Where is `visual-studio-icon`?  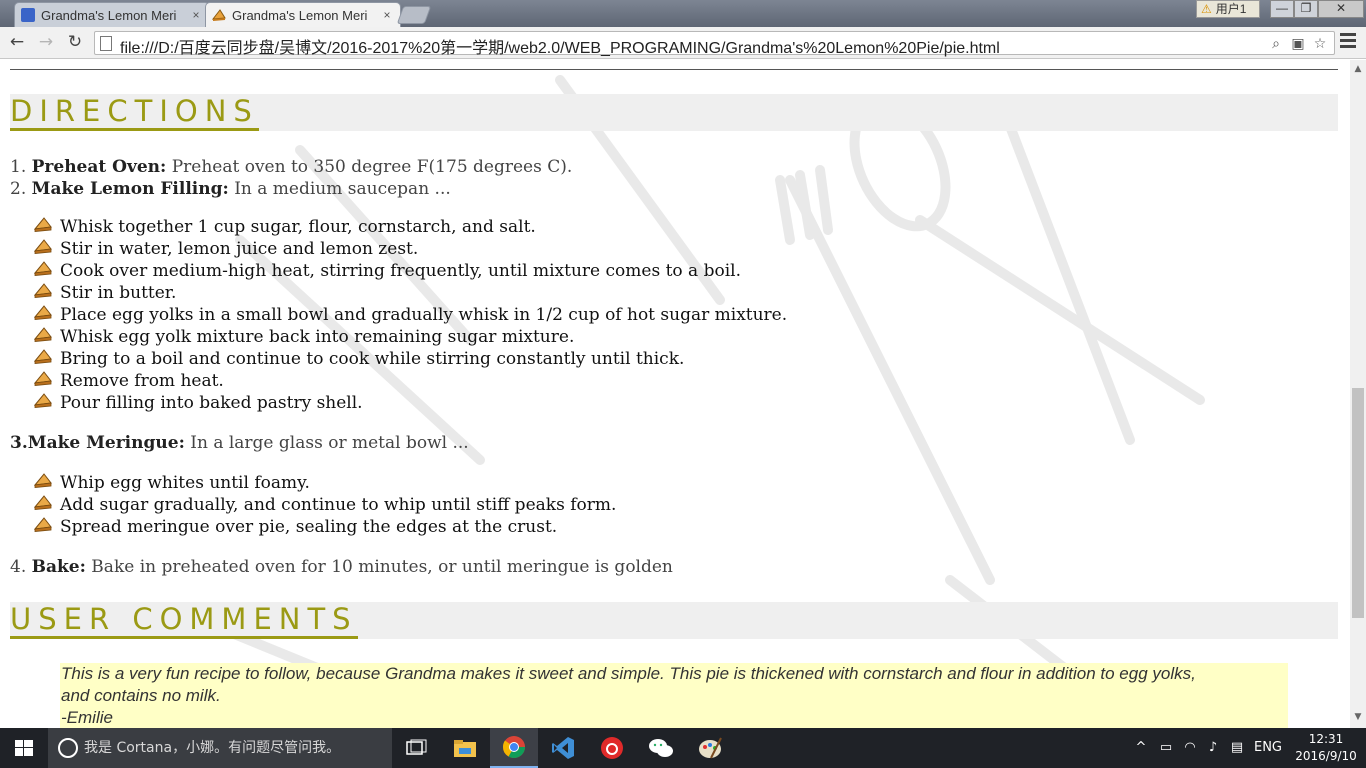 visual-studio-icon is located at coordinates (563, 748).